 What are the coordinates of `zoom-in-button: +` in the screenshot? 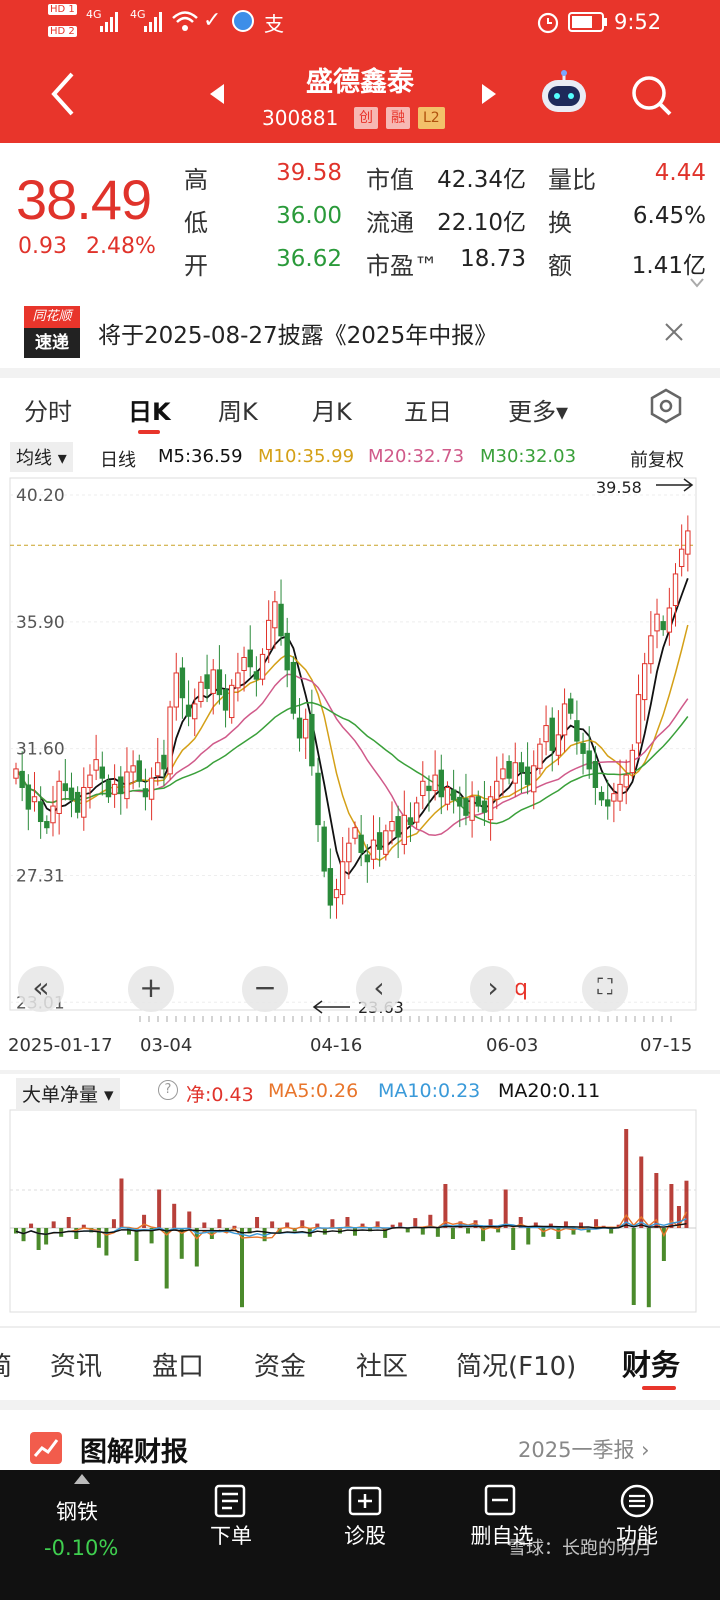 It's located at (151, 989).